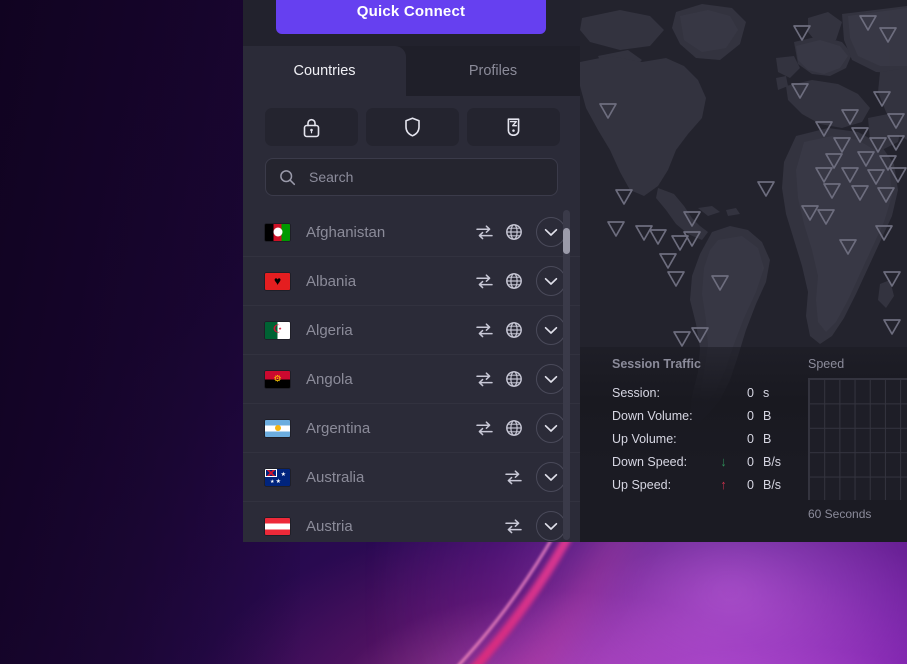 The image size is (907, 664). What do you see at coordinates (723, 461) in the screenshot?
I see `down-arrow-icon: ↓` at bounding box center [723, 461].